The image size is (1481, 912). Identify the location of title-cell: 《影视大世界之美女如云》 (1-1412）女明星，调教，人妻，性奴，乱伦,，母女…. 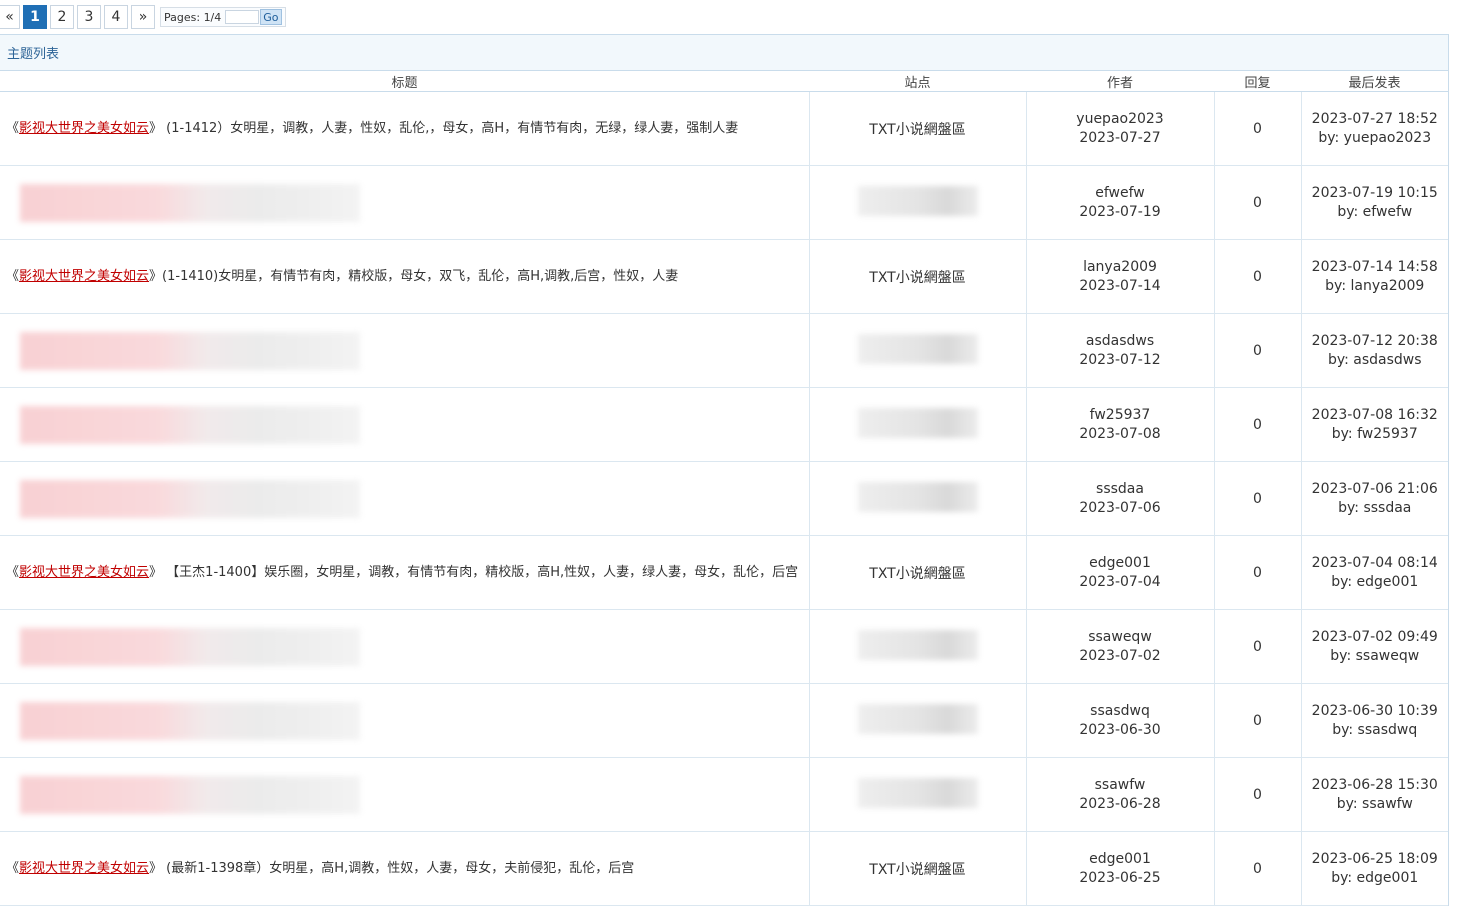
(404, 128).